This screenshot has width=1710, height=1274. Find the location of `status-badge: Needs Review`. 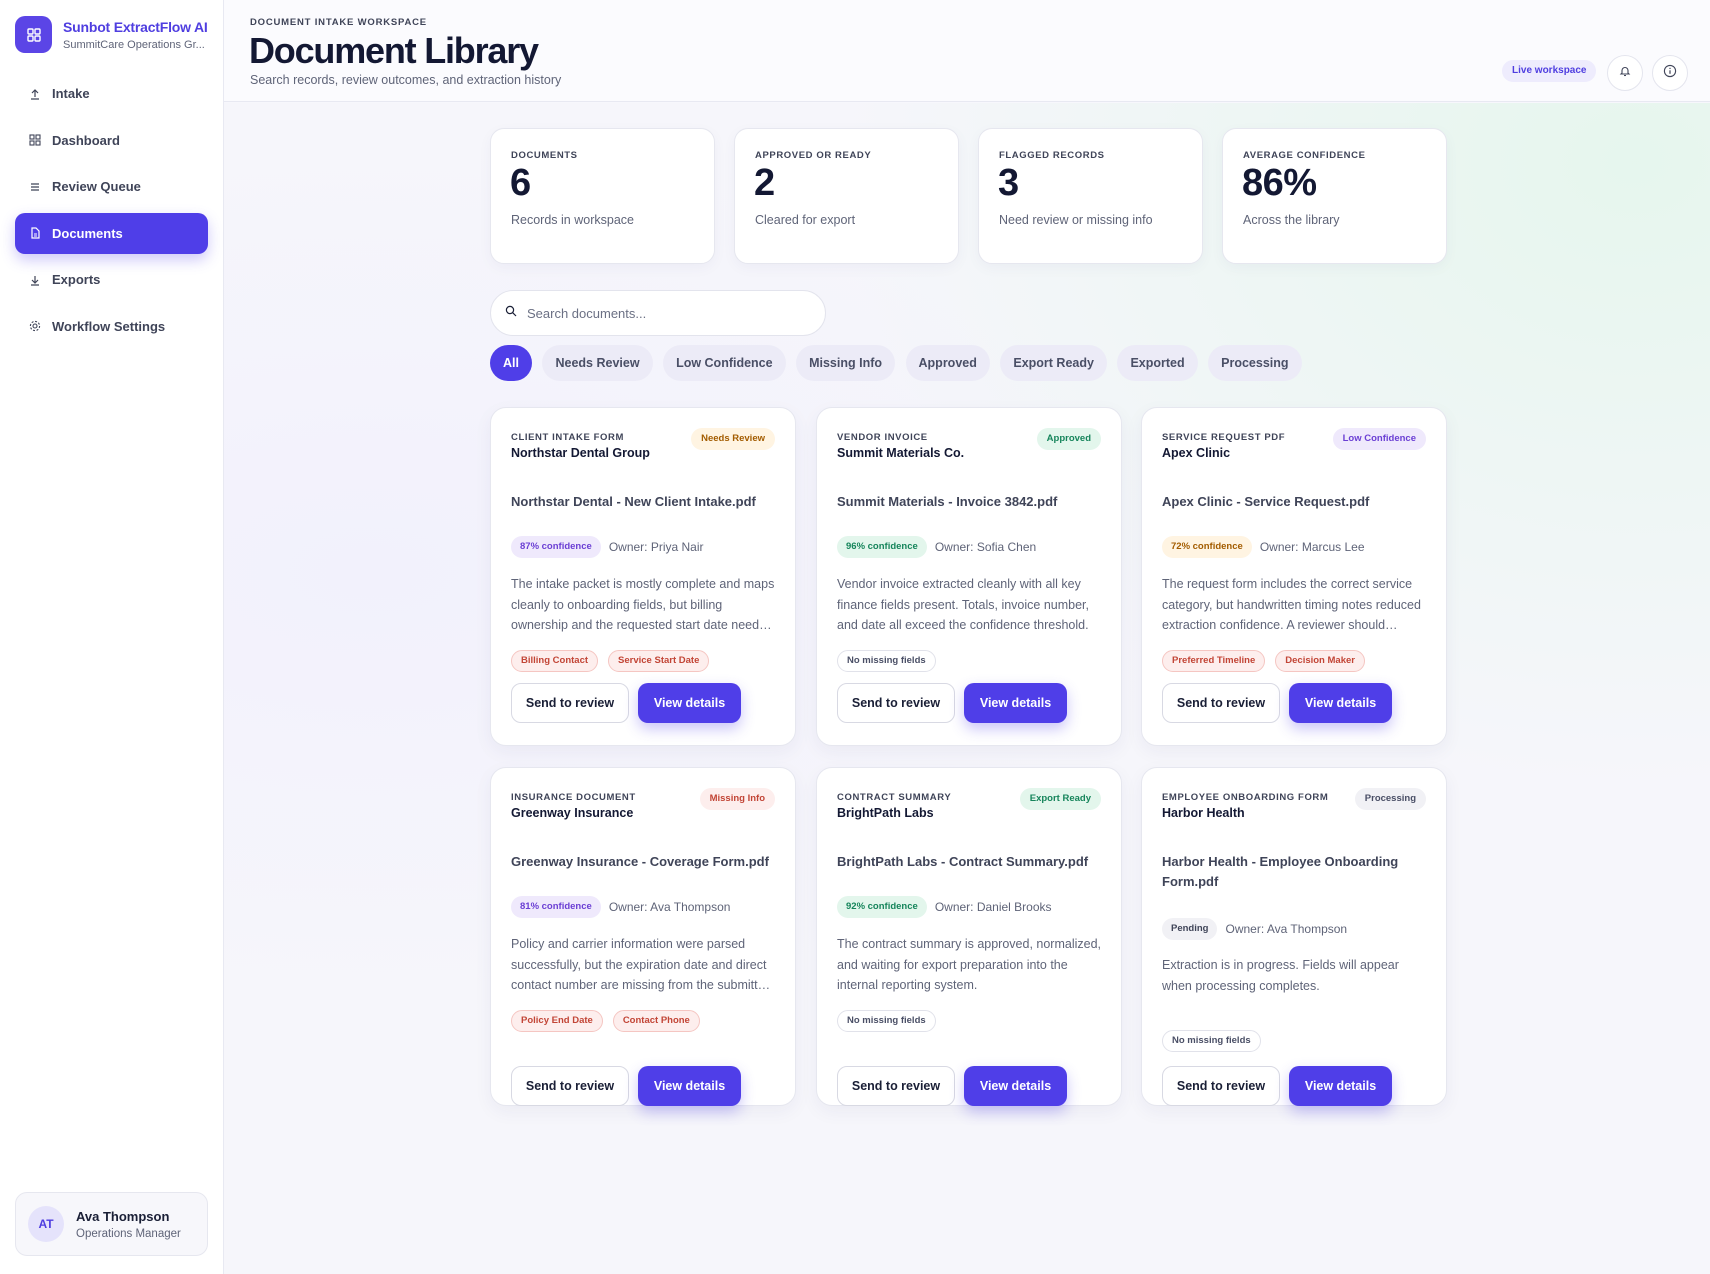

status-badge: Needs Review is located at coordinates (733, 439).